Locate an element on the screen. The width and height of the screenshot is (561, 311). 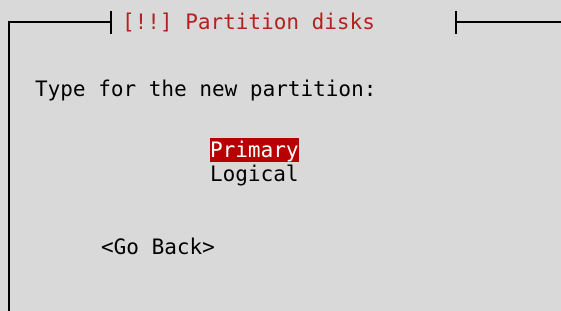
dialog-title: [!!] Partition disks is located at coordinates (248, 22).